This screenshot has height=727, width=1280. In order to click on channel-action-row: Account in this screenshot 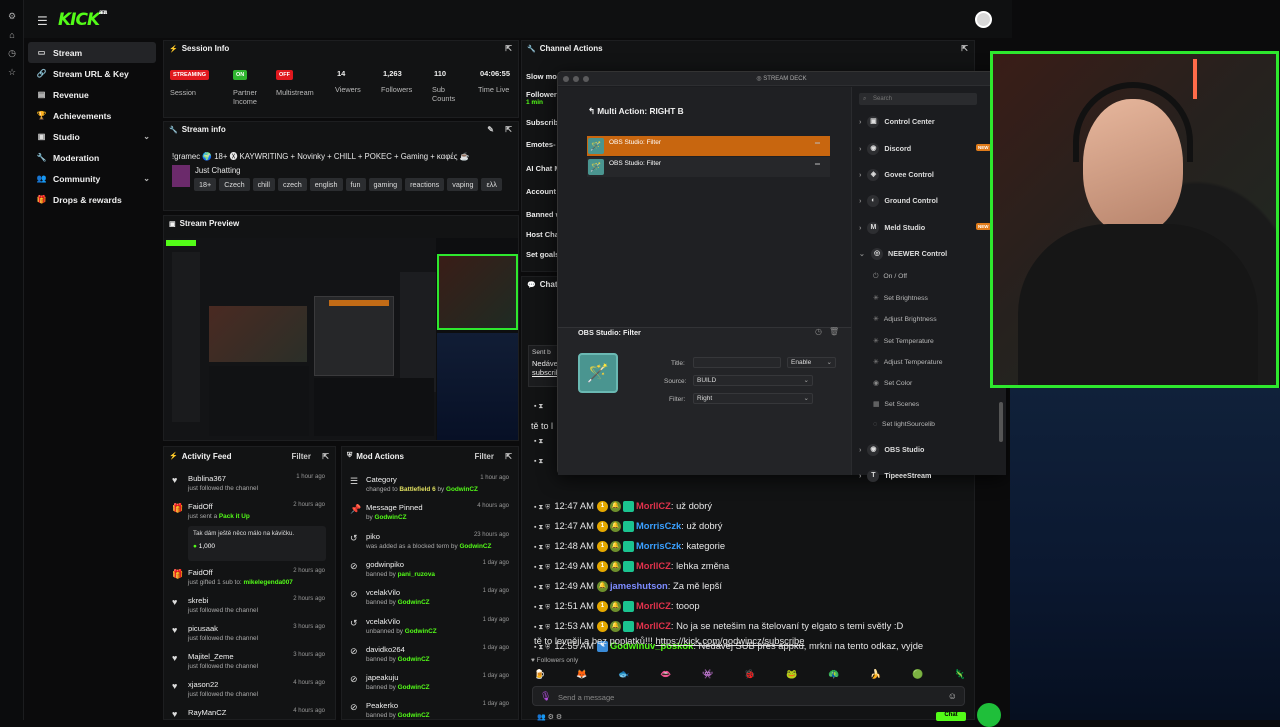, I will do `click(541, 191)`.